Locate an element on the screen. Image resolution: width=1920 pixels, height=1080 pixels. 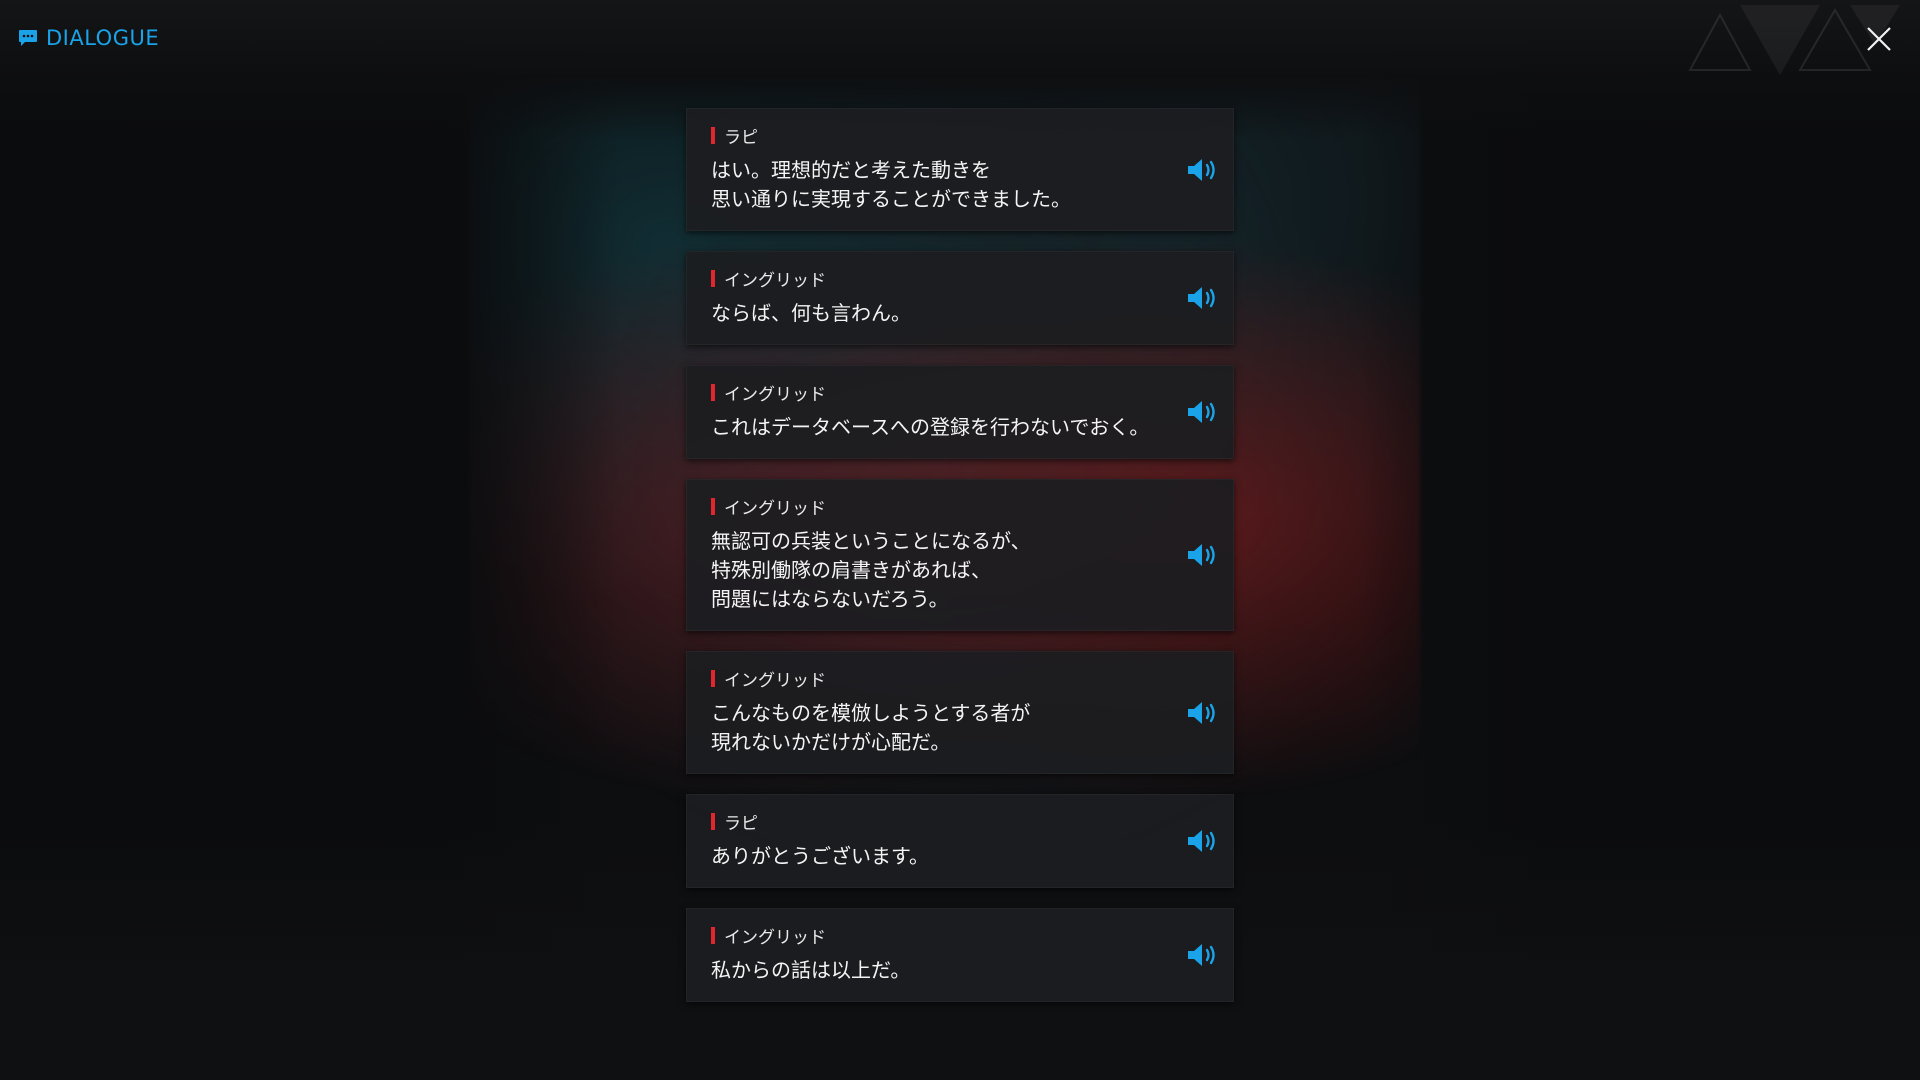
dialogue-text: ならば、何も言わん。 is located at coordinates (811, 313).